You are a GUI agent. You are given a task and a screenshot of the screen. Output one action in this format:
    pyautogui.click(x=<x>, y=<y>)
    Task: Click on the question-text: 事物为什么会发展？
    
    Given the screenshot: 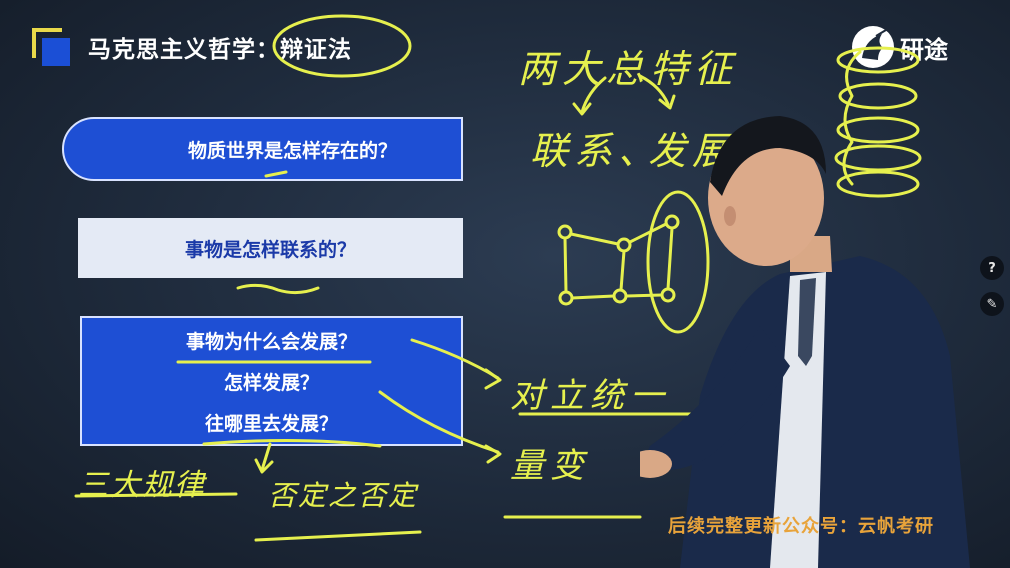 What is the action you would take?
    pyautogui.click(x=271, y=341)
    